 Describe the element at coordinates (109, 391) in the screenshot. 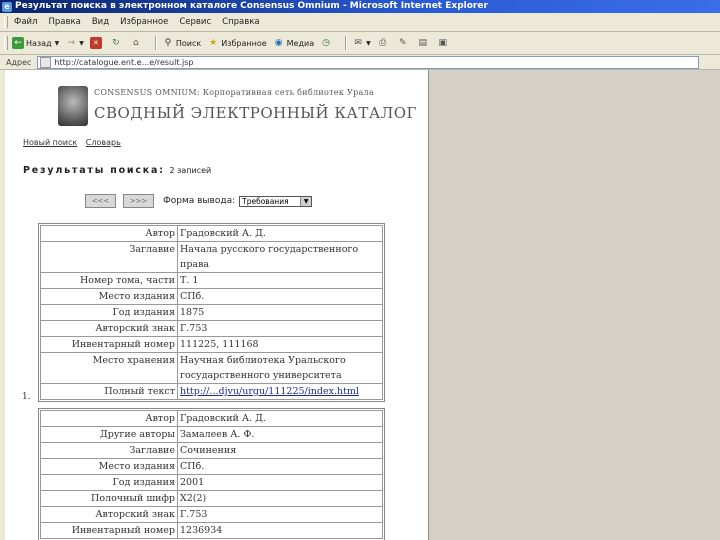

I see `field-label: Полный текст` at that location.